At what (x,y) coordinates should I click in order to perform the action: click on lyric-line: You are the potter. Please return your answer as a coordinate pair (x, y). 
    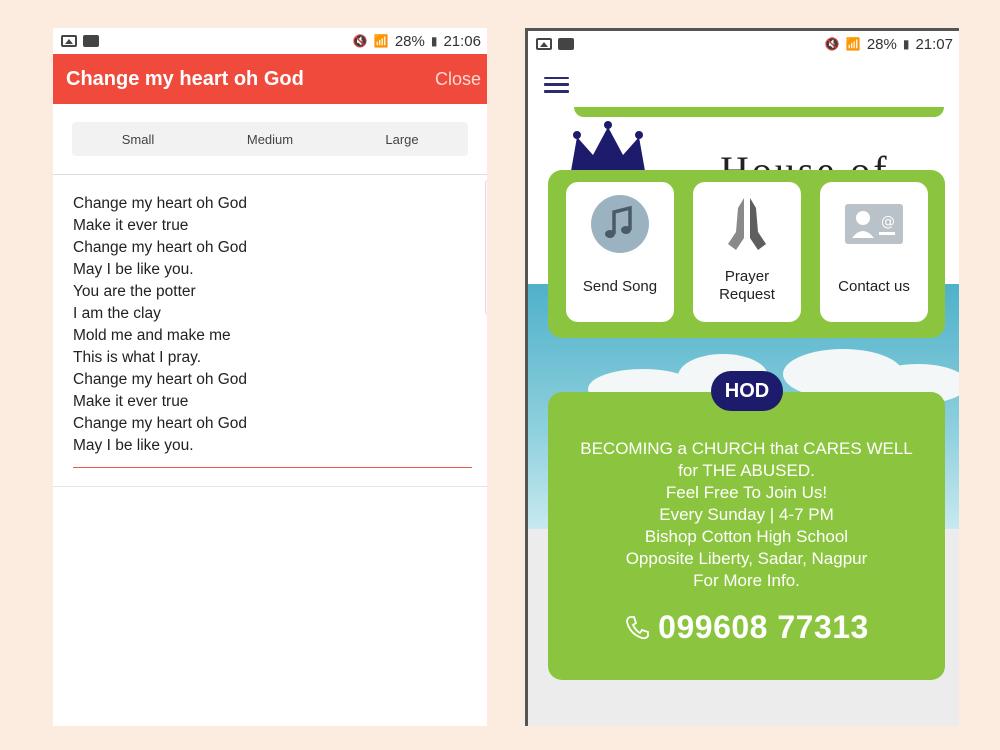
    Looking at the image, I should click on (134, 291).